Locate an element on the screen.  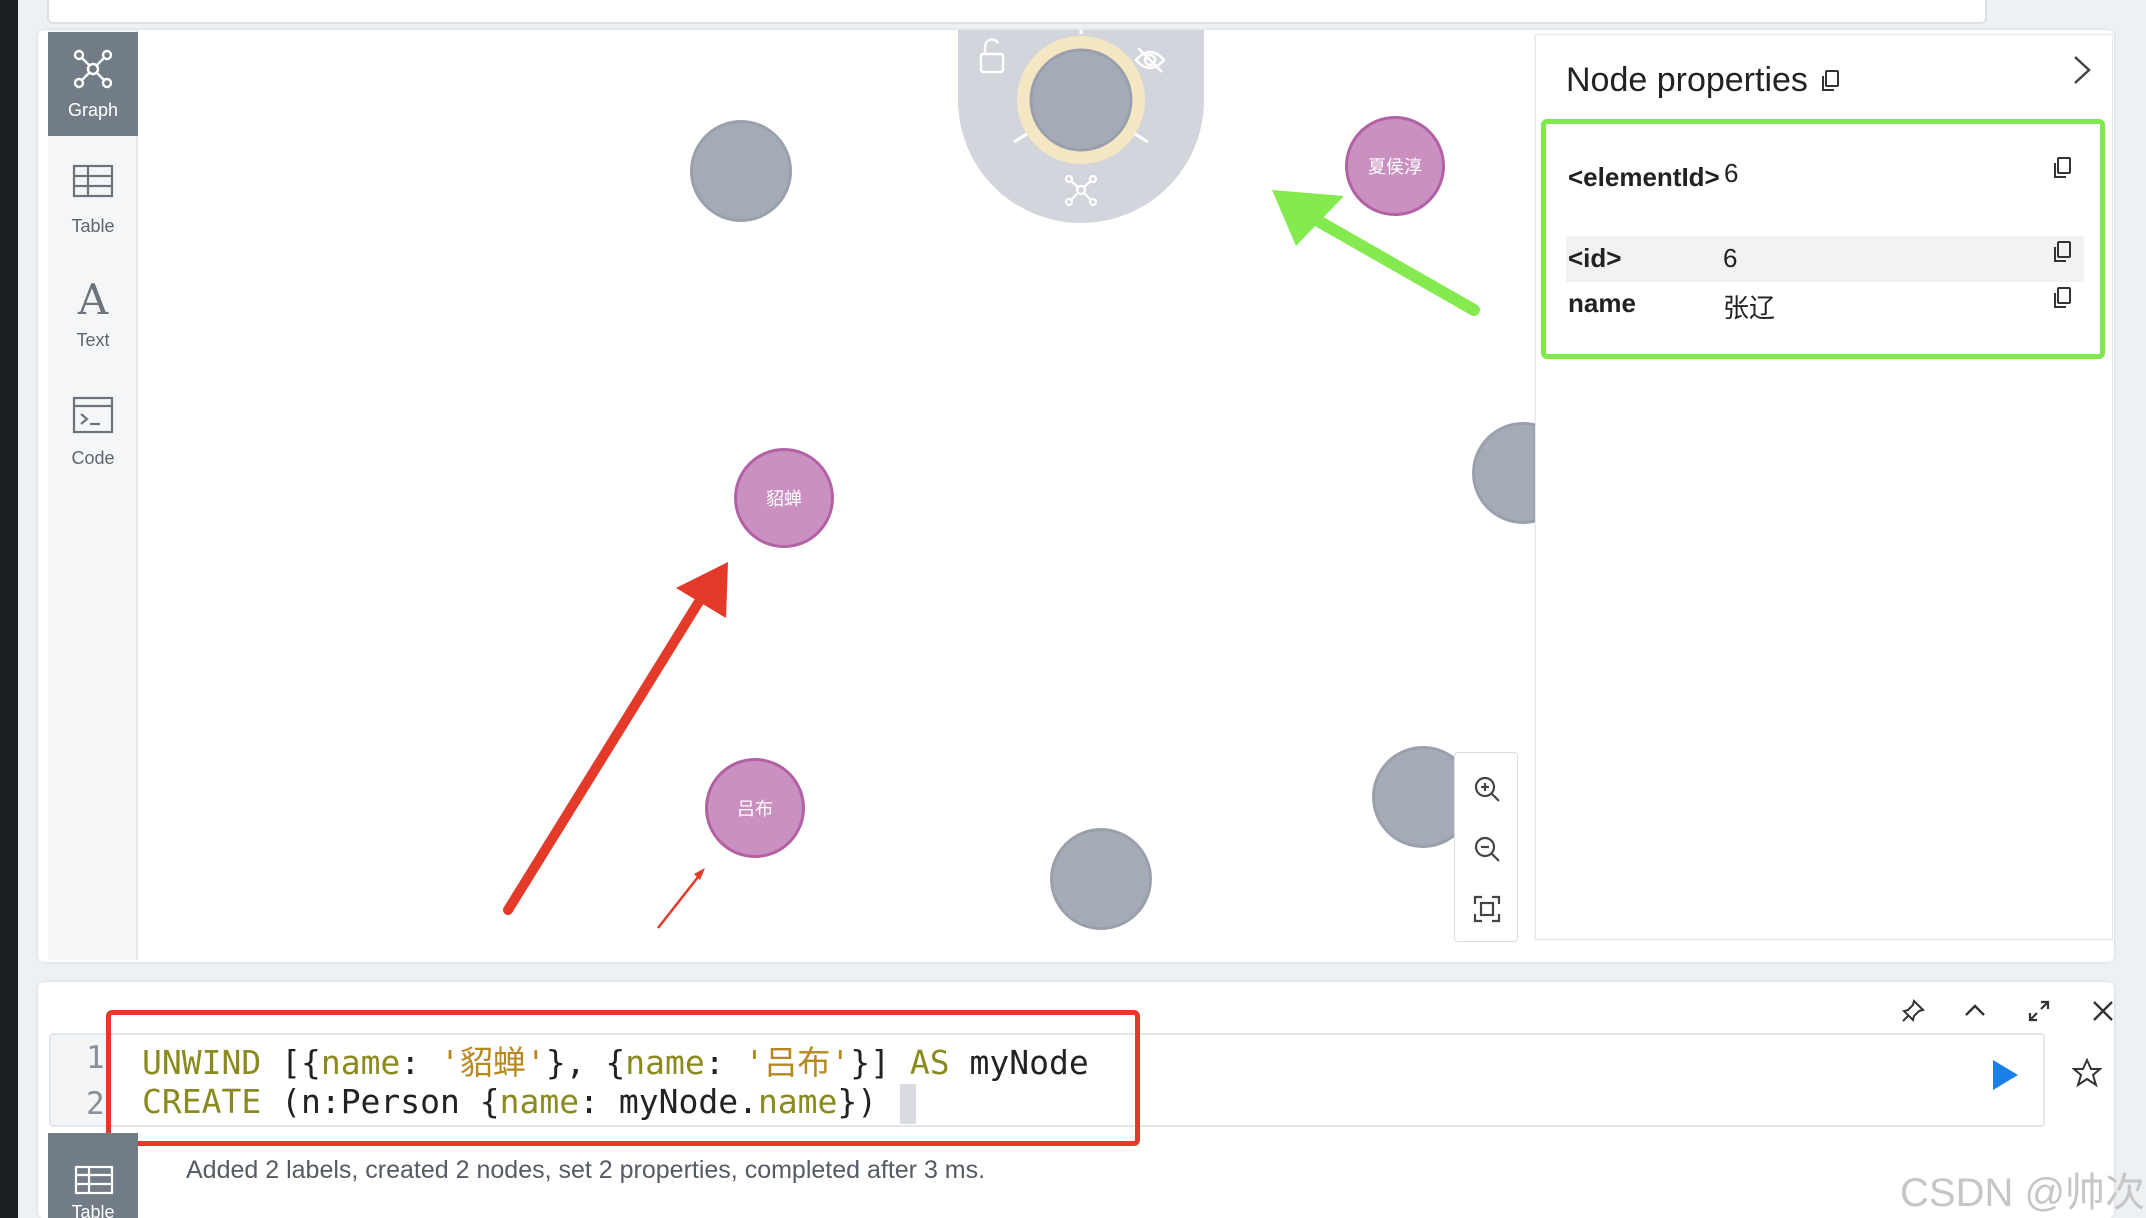
chevron-up-icon is located at coordinates (1975, 1011).